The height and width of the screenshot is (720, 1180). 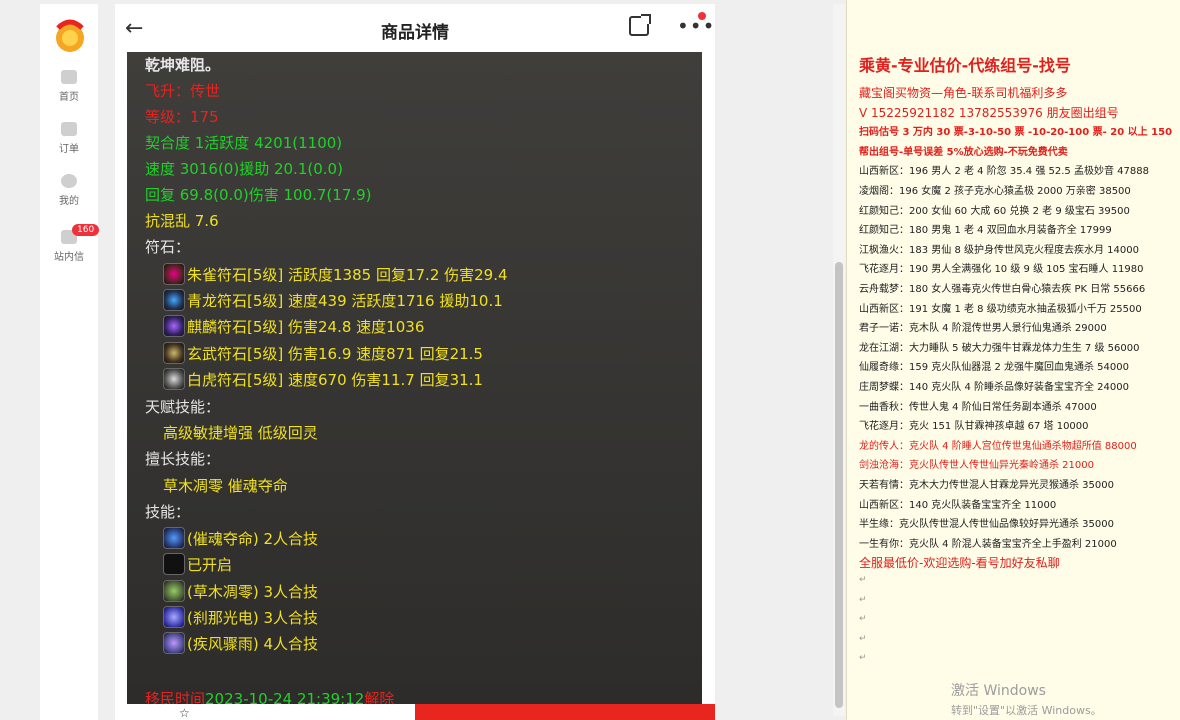 I want to click on activation-watermark-sub: 转到"设置"以激活 Windows。, so click(x=1026, y=710).